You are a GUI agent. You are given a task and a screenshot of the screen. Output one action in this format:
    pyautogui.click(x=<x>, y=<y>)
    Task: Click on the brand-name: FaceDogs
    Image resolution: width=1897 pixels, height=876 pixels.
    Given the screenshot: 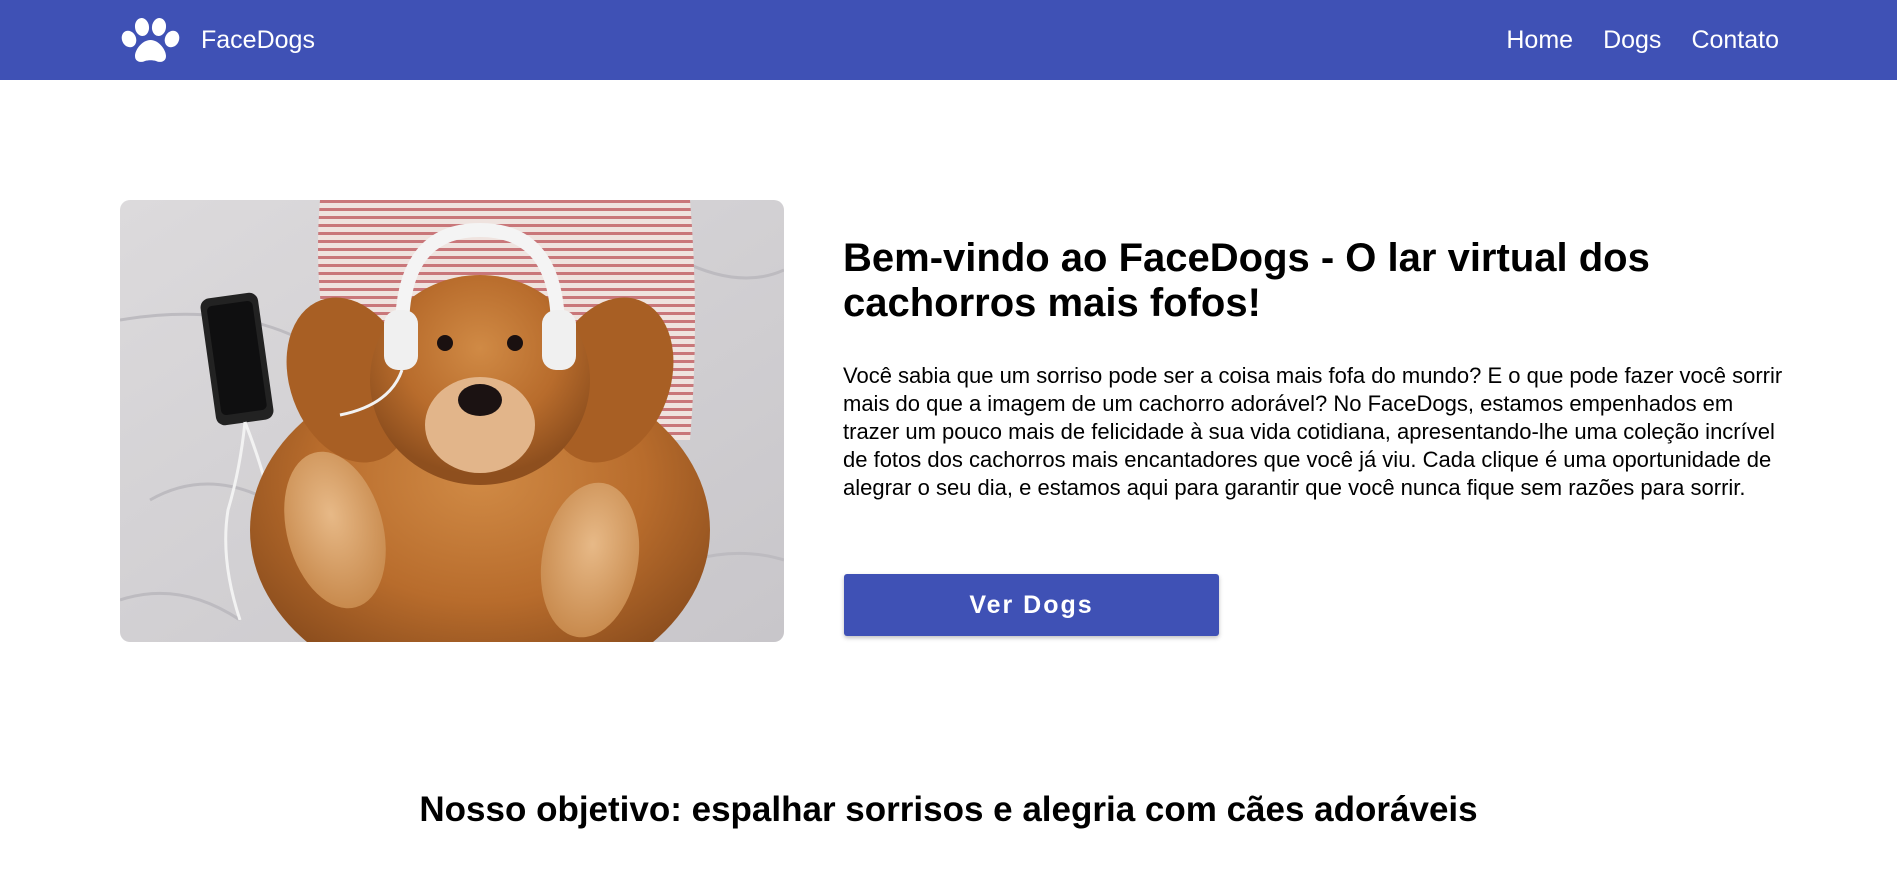 What is the action you would take?
    pyautogui.click(x=258, y=39)
    